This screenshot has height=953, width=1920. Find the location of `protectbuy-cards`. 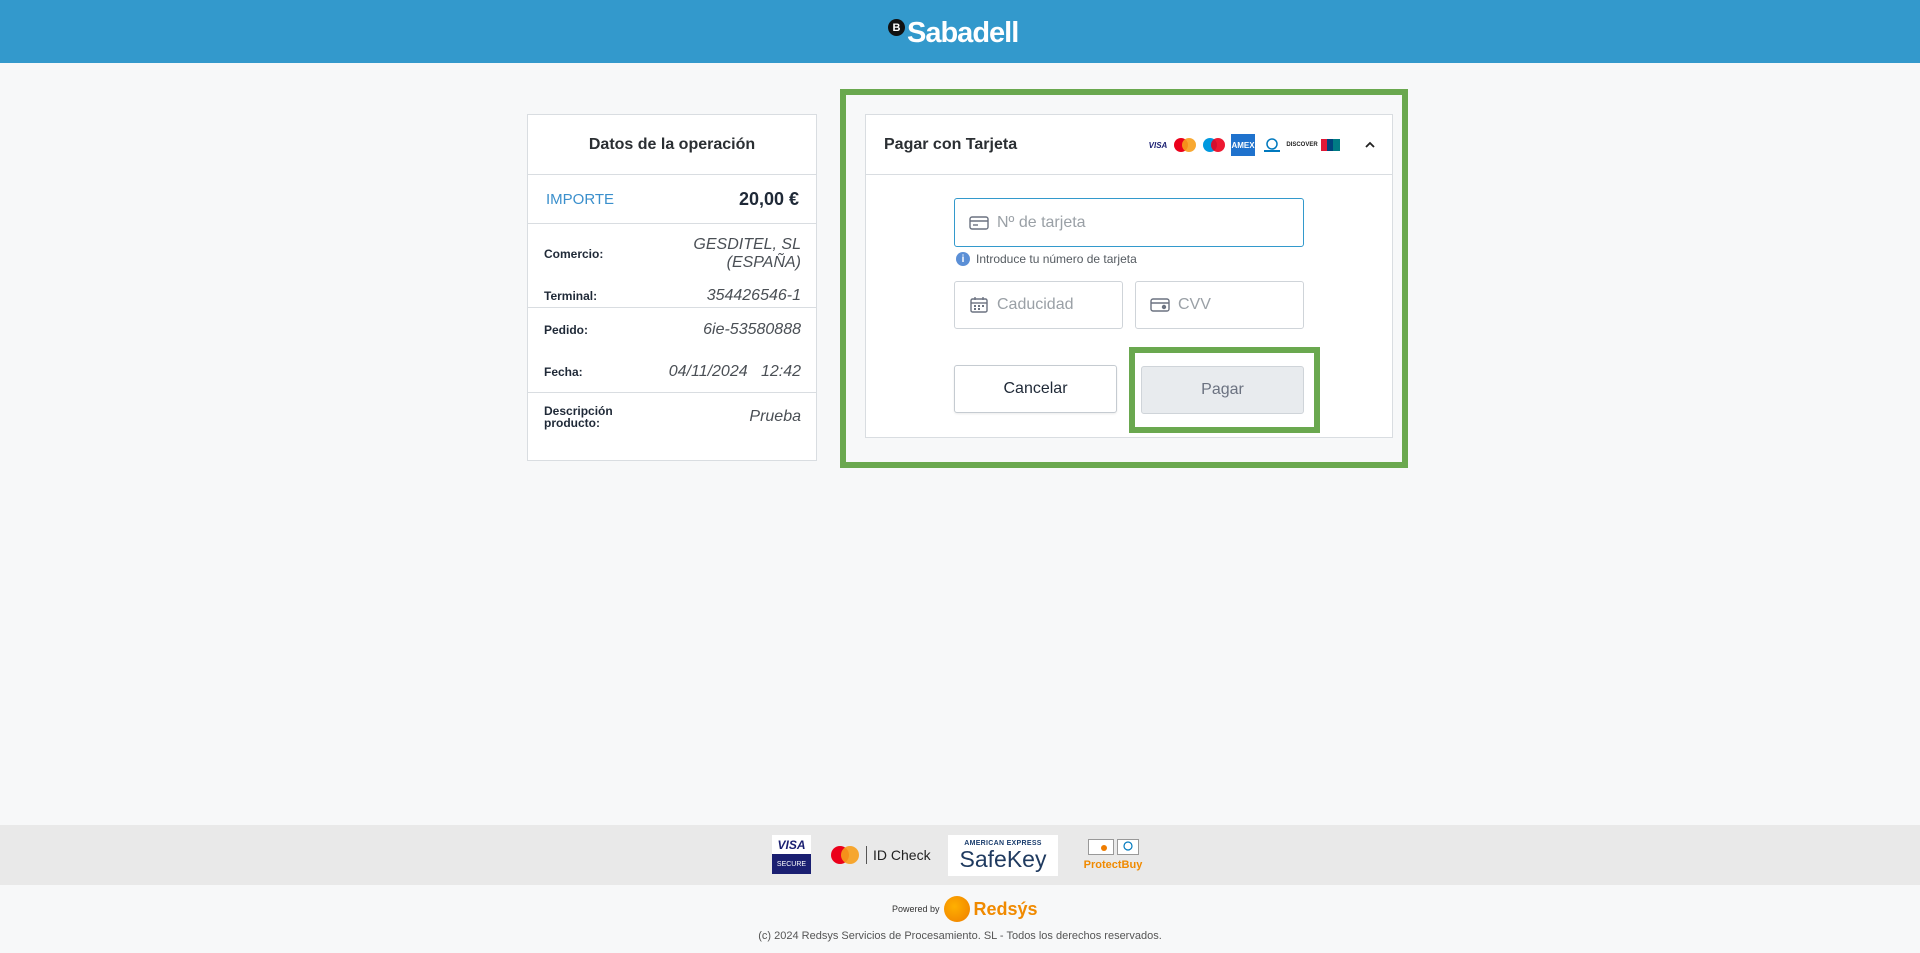

protectbuy-cards is located at coordinates (1113, 847).